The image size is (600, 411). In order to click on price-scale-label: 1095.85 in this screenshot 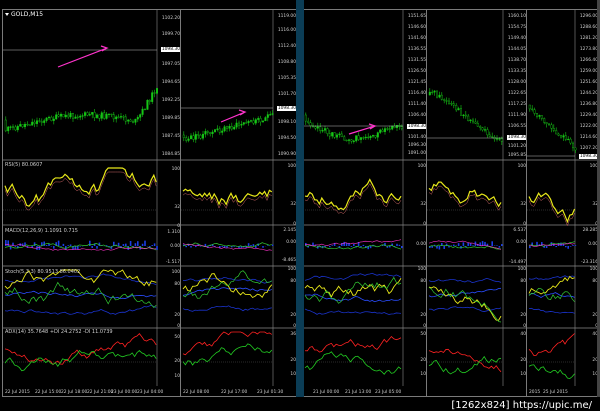, I will do `click(516, 155)`.